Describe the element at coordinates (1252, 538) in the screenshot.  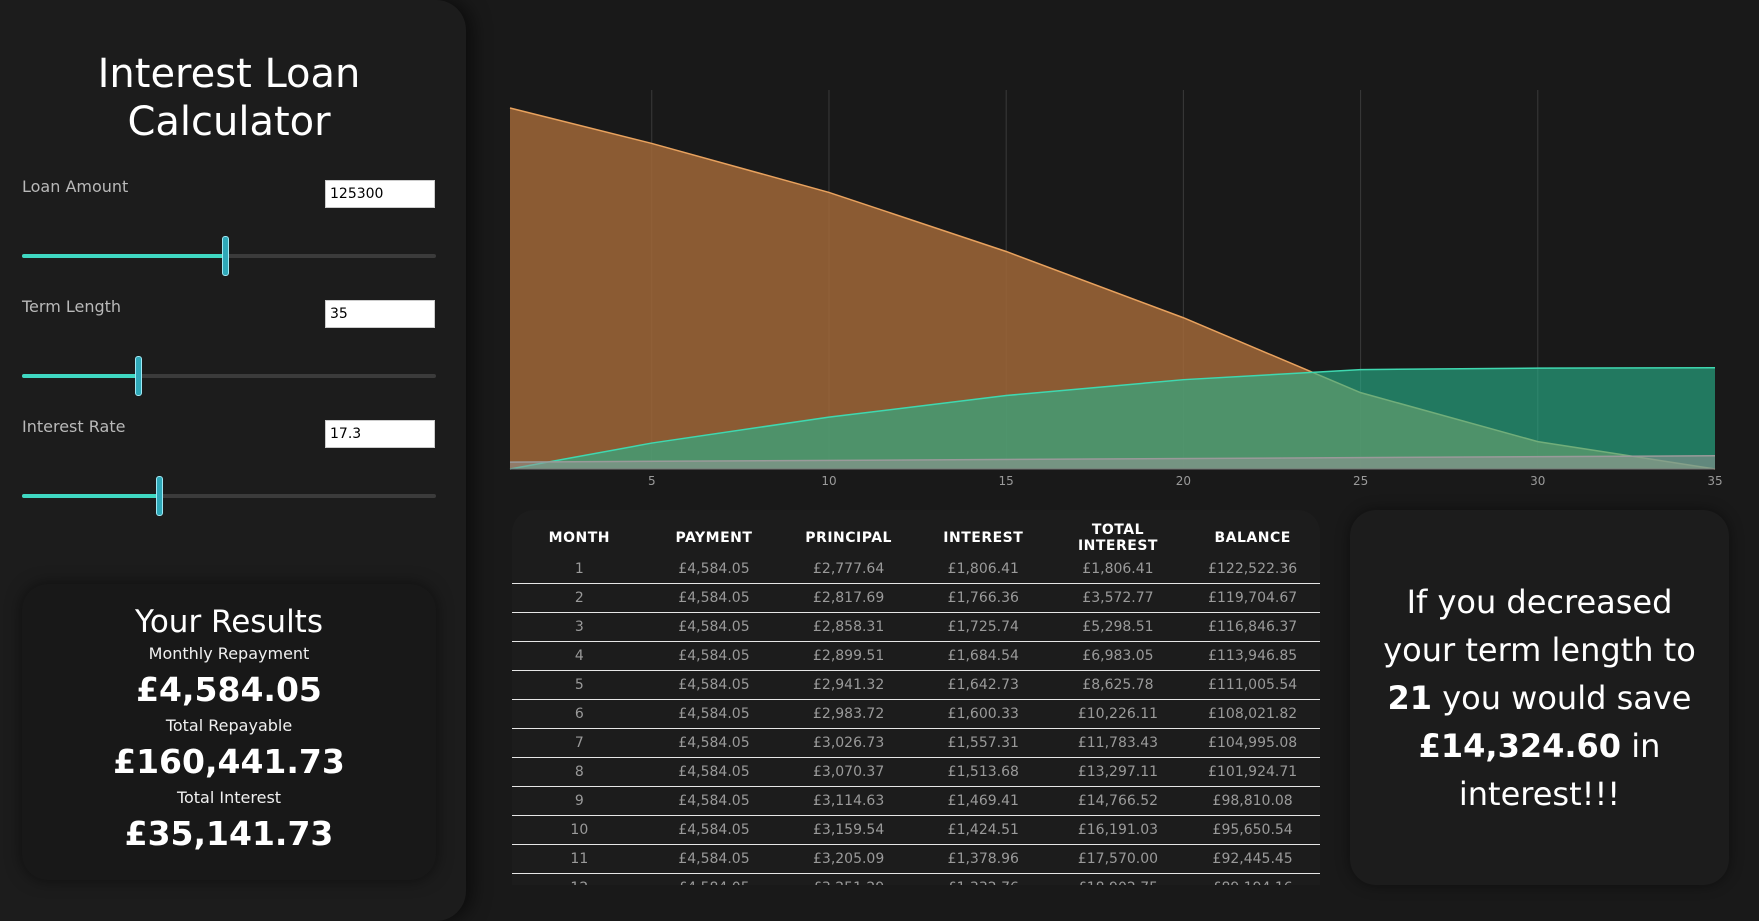
I see `table-header-cell: BALANCE` at that location.